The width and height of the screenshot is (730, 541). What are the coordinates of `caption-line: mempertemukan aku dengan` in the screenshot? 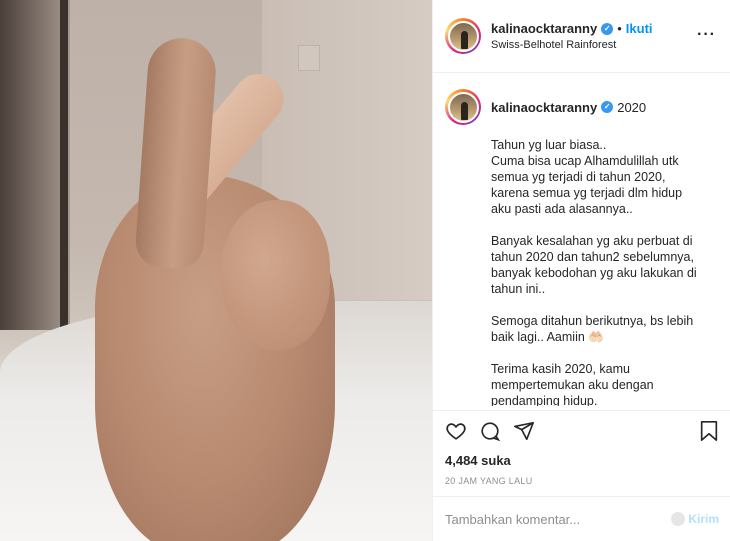 It's located at (572, 385).